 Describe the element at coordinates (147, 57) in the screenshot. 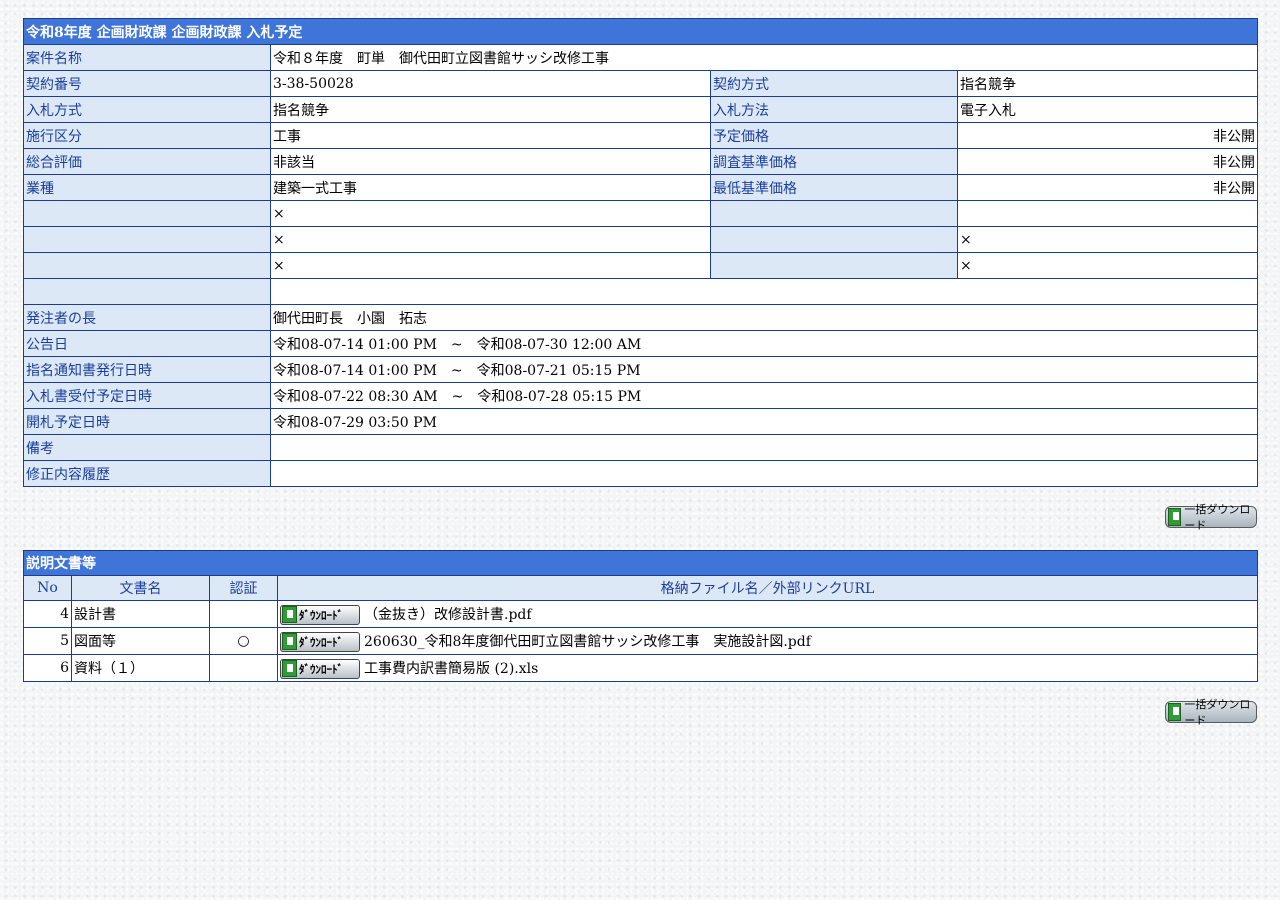

I see `project-label: 案件名称` at that location.